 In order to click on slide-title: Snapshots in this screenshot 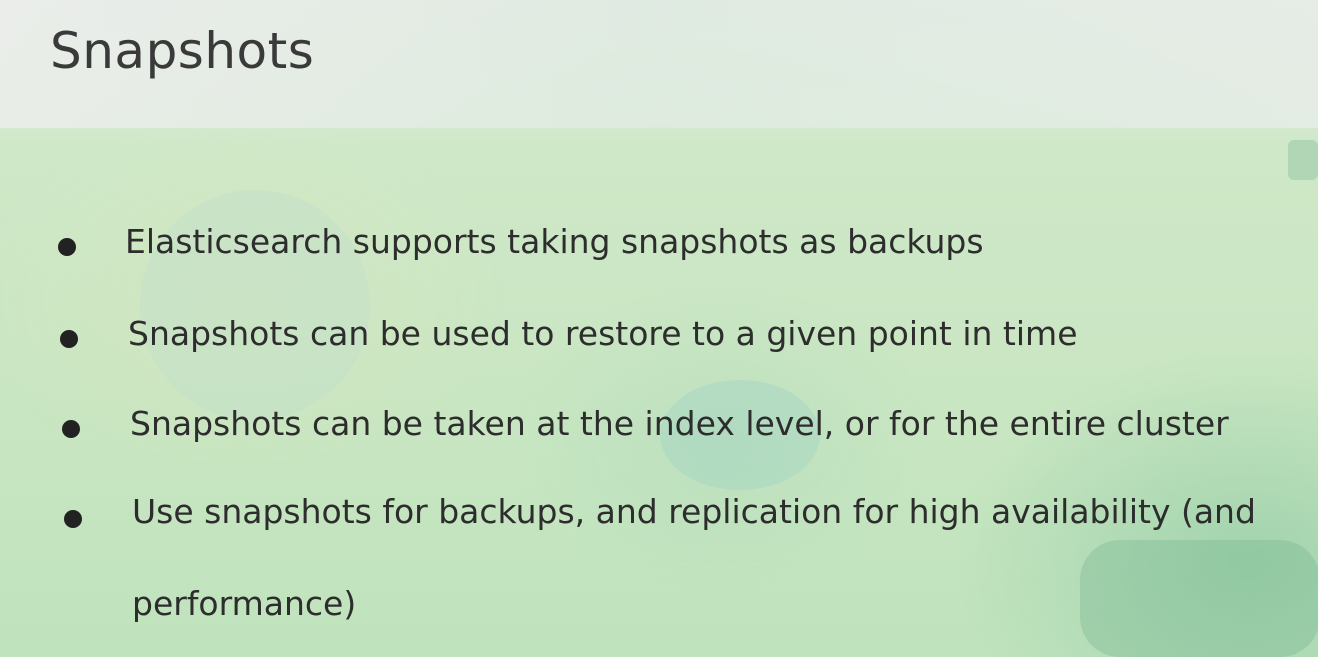, I will do `click(182, 51)`.